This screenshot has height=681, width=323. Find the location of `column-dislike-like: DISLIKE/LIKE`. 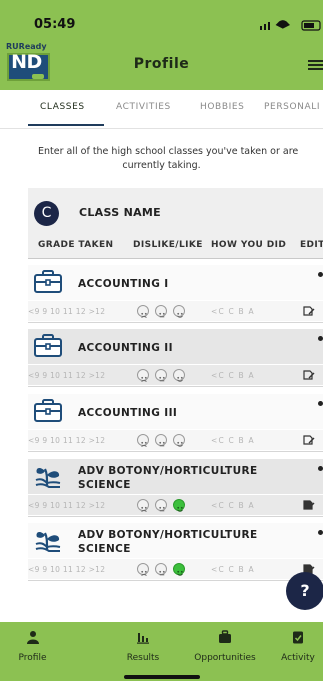

column-dislike-like: DISLIKE/LIKE is located at coordinates (168, 245).